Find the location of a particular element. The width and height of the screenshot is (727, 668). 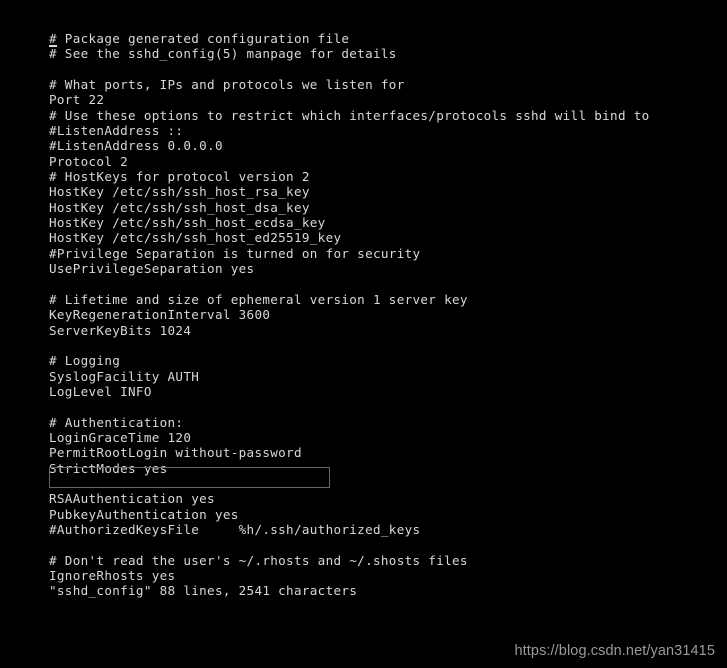

vim-status-line: "sshd_config" 88 lines, 2541 characters is located at coordinates (203, 591).